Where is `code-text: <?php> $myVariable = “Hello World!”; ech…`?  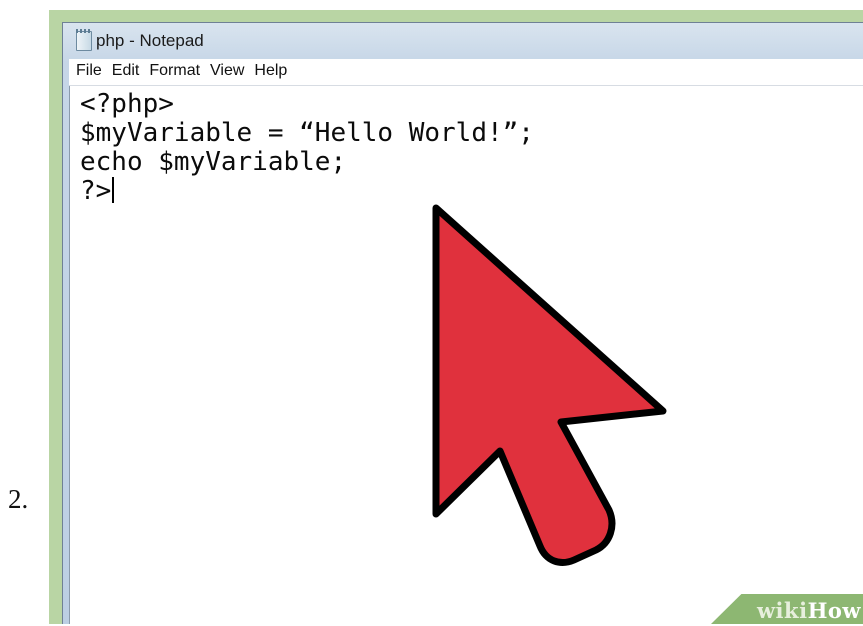 code-text: <?php> $myVariable = “Hello World!”; ech… is located at coordinates (307, 148).